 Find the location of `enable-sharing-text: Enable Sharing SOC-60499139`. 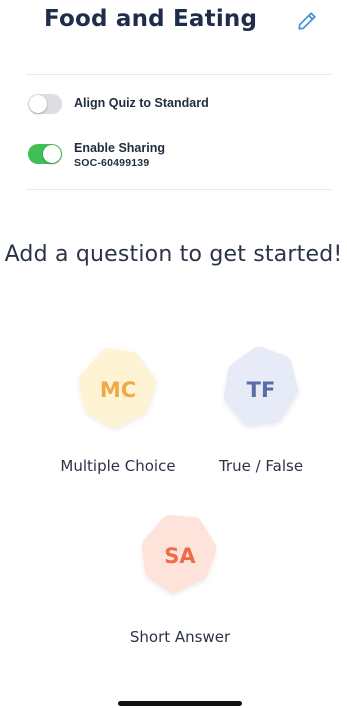

enable-sharing-text: Enable Sharing SOC-60499139 is located at coordinates (119, 154).